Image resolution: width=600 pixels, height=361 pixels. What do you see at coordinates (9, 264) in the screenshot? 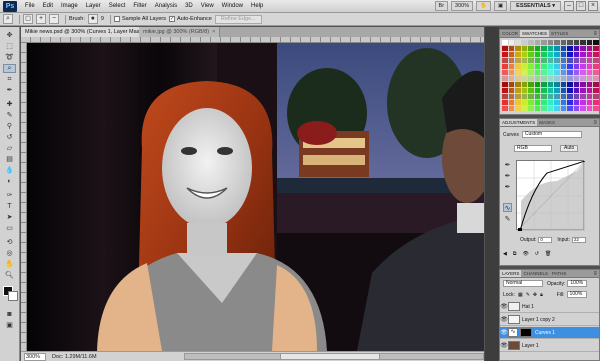
I see `hand-tool-icon: ✋` at bounding box center [9, 264].